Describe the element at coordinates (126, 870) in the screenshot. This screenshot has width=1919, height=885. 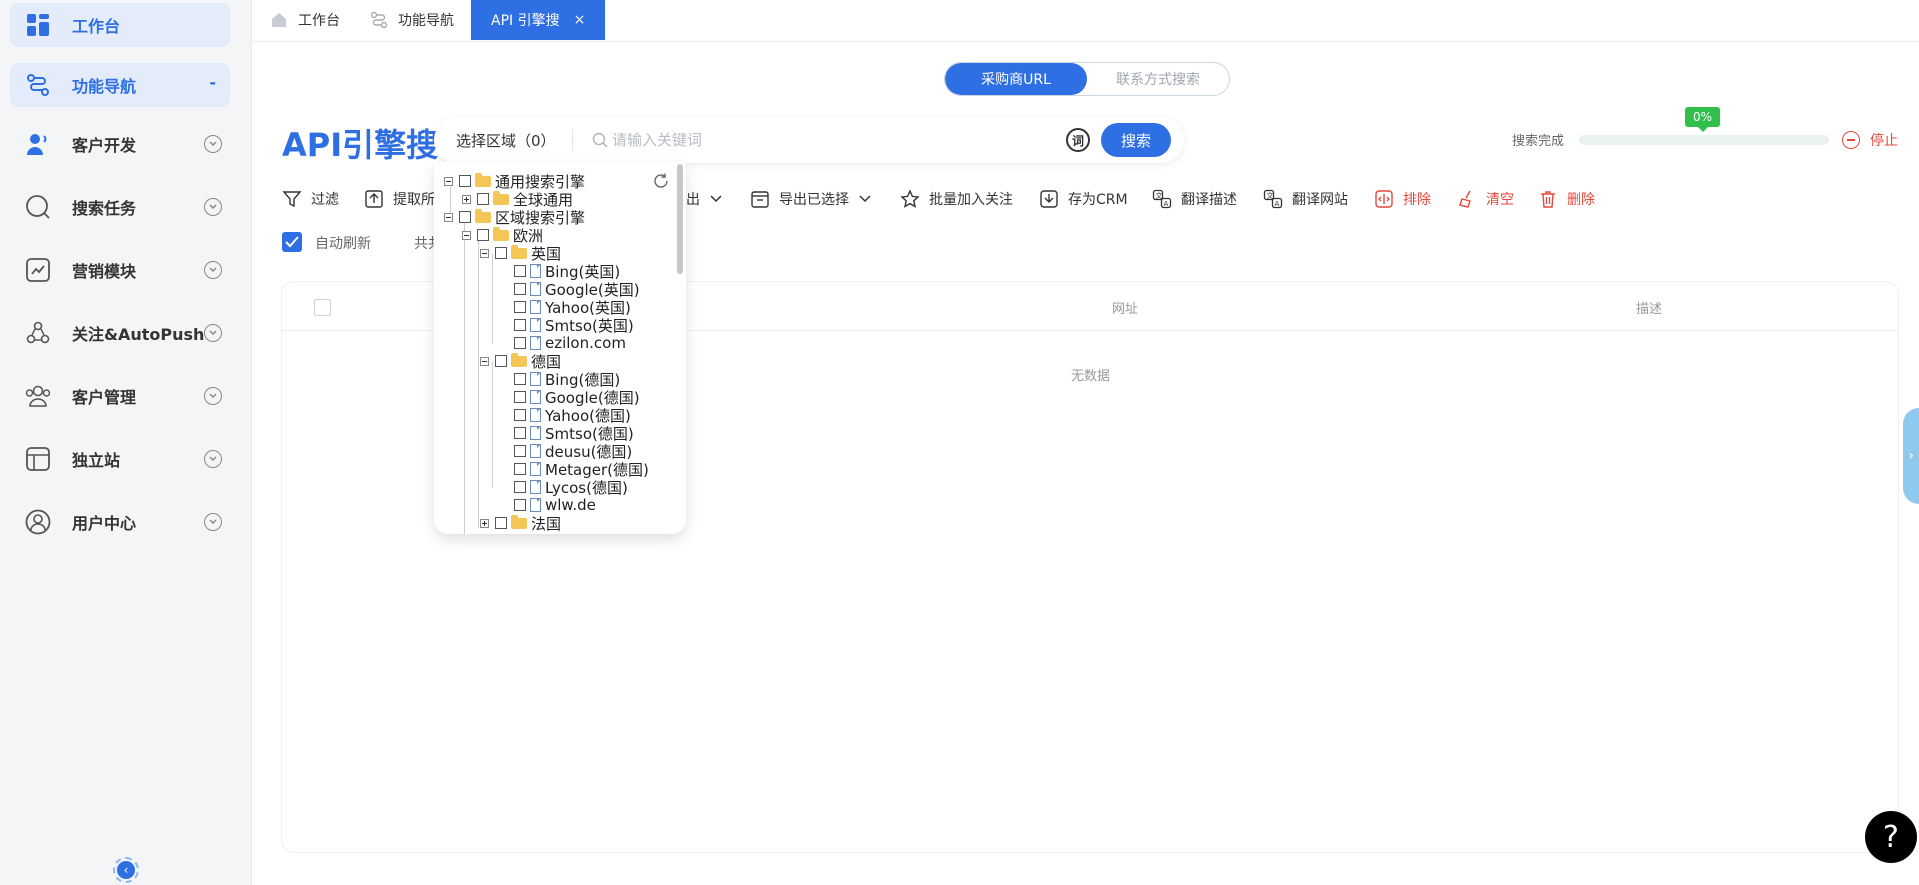
I see `sidebar-collapse-button: ‹` at that location.